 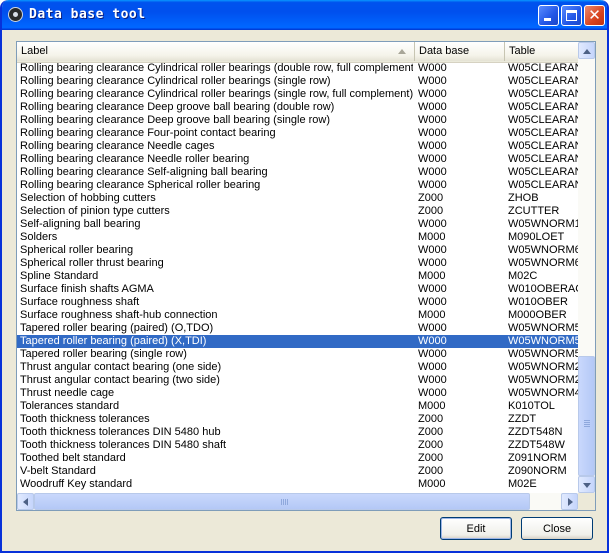 I want to click on arrow-right-icon, so click(x=570, y=502).